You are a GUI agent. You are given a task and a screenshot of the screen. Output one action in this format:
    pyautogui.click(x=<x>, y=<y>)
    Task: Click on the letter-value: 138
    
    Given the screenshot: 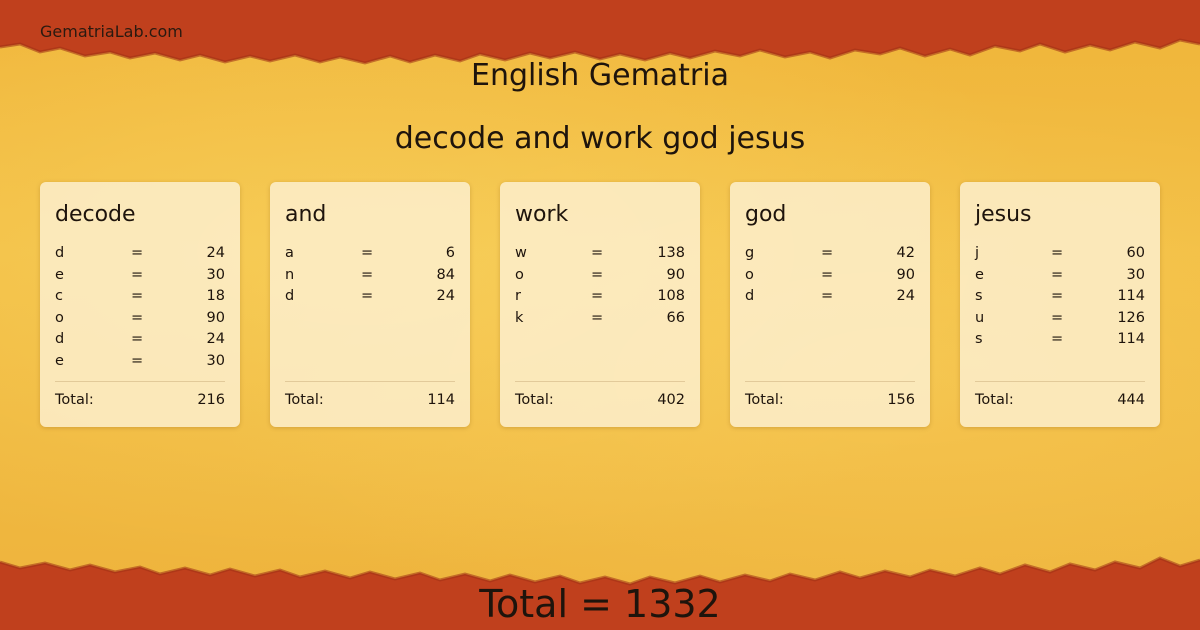 What is the action you would take?
    pyautogui.click(x=671, y=253)
    